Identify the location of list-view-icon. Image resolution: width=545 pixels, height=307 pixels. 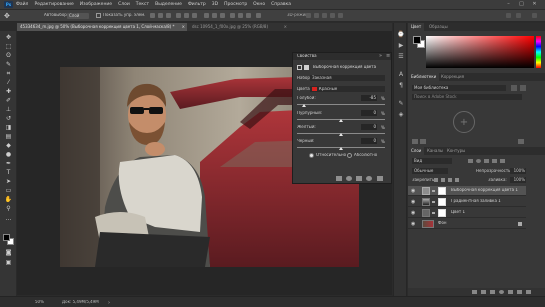
(523, 88).